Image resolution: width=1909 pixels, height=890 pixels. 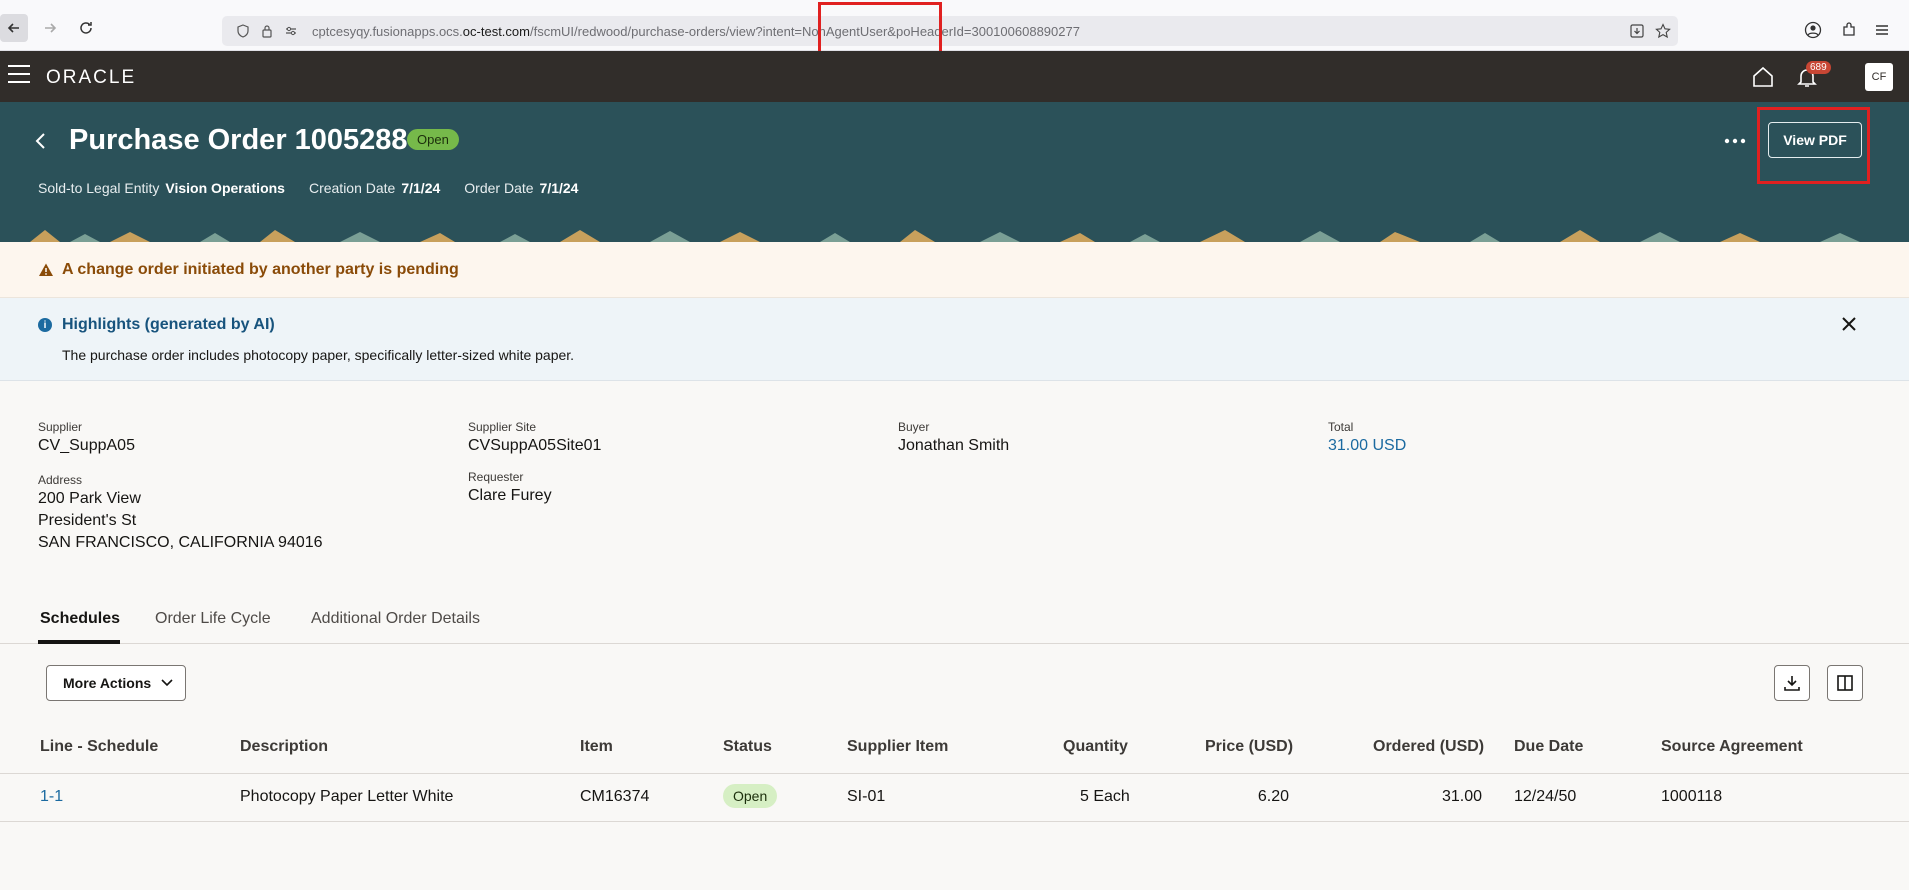 What do you see at coordinates (1692, 796) in the screenshot?
I see `source-agreement-cell: 1000118` at bounding box center [1692, 796].